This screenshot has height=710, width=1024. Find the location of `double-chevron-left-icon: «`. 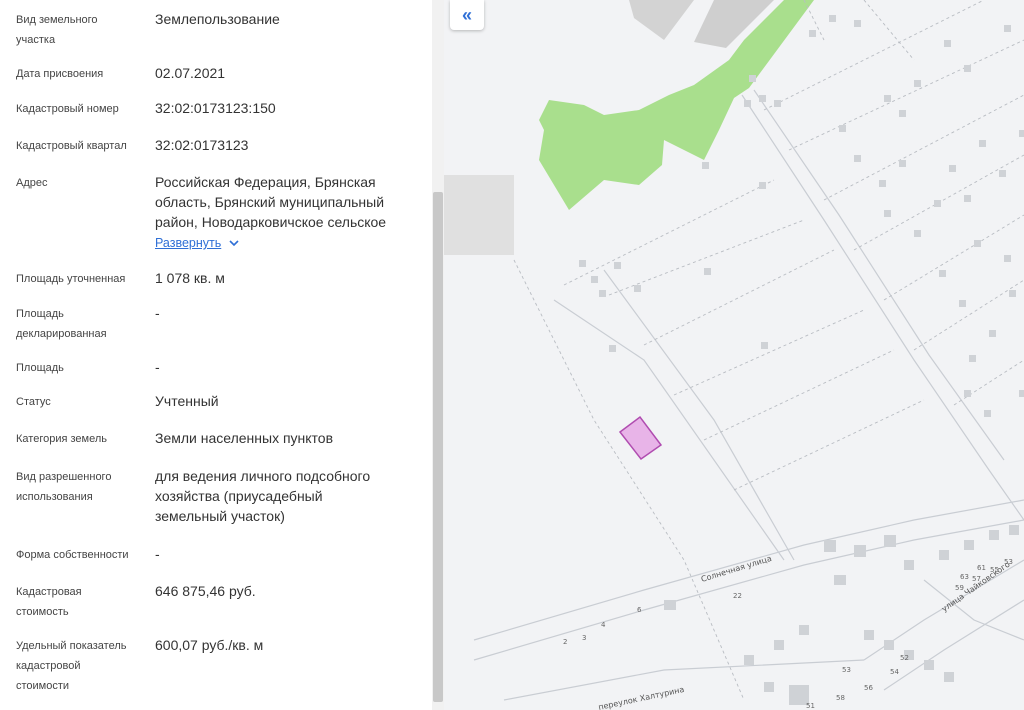

double-chevron-left-icon: « is located at coordinates (466, 14).